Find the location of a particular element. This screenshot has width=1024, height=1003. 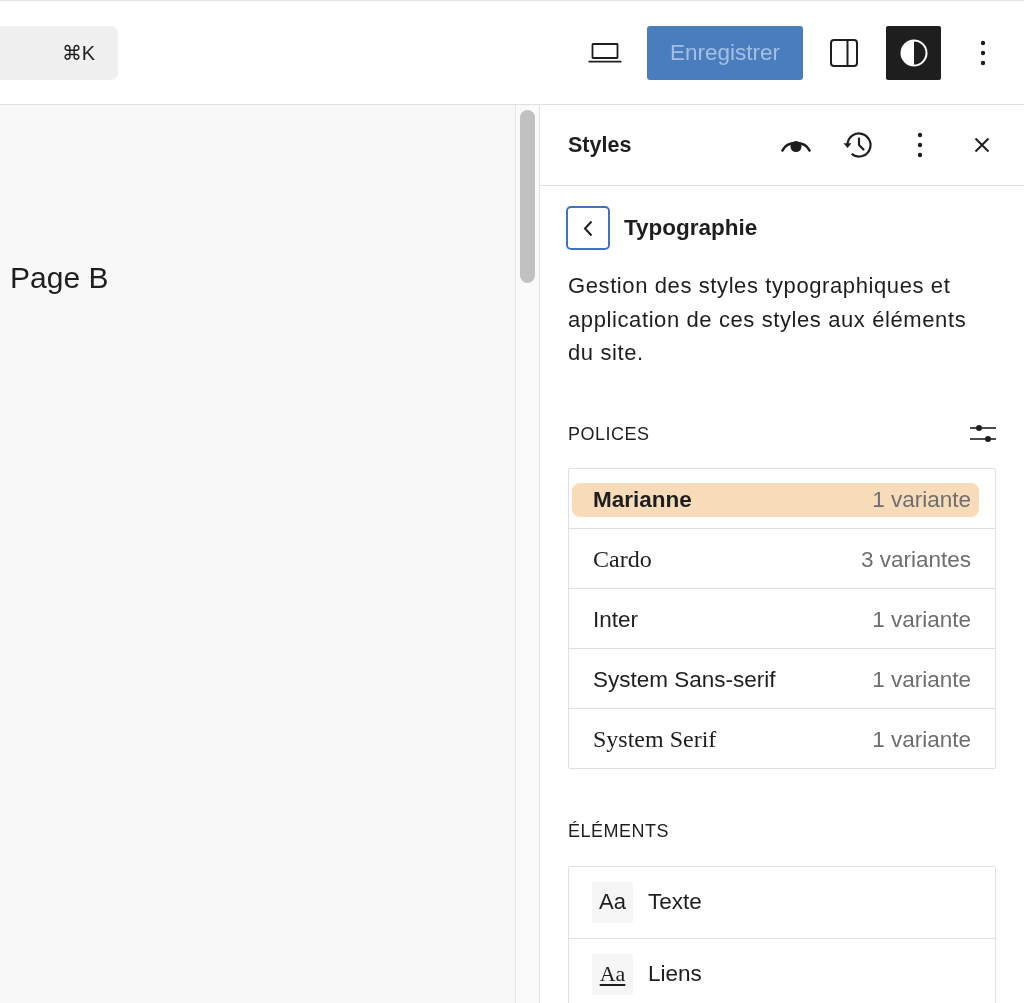

page-title: Page B is located at coordinates (60, 278).